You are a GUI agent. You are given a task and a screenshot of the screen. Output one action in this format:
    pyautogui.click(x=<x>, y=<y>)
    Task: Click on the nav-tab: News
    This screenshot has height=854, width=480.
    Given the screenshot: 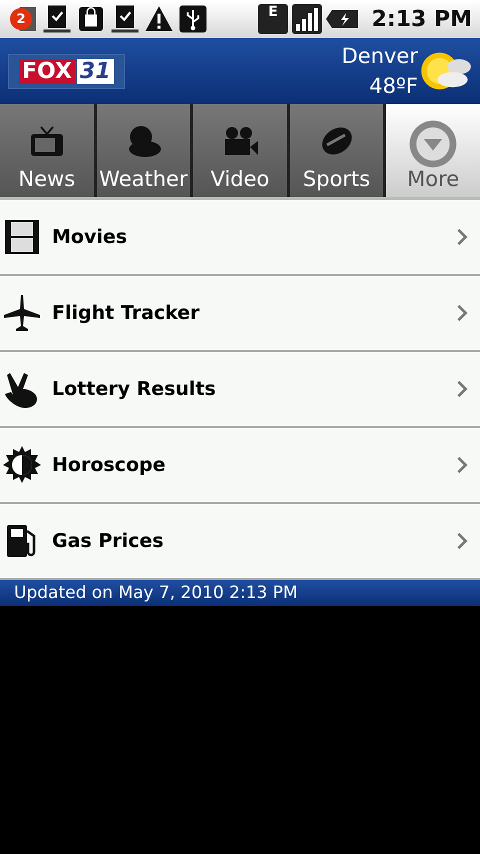 What is the action you would take?
    pyautogui.click(x=47, y=150)
    